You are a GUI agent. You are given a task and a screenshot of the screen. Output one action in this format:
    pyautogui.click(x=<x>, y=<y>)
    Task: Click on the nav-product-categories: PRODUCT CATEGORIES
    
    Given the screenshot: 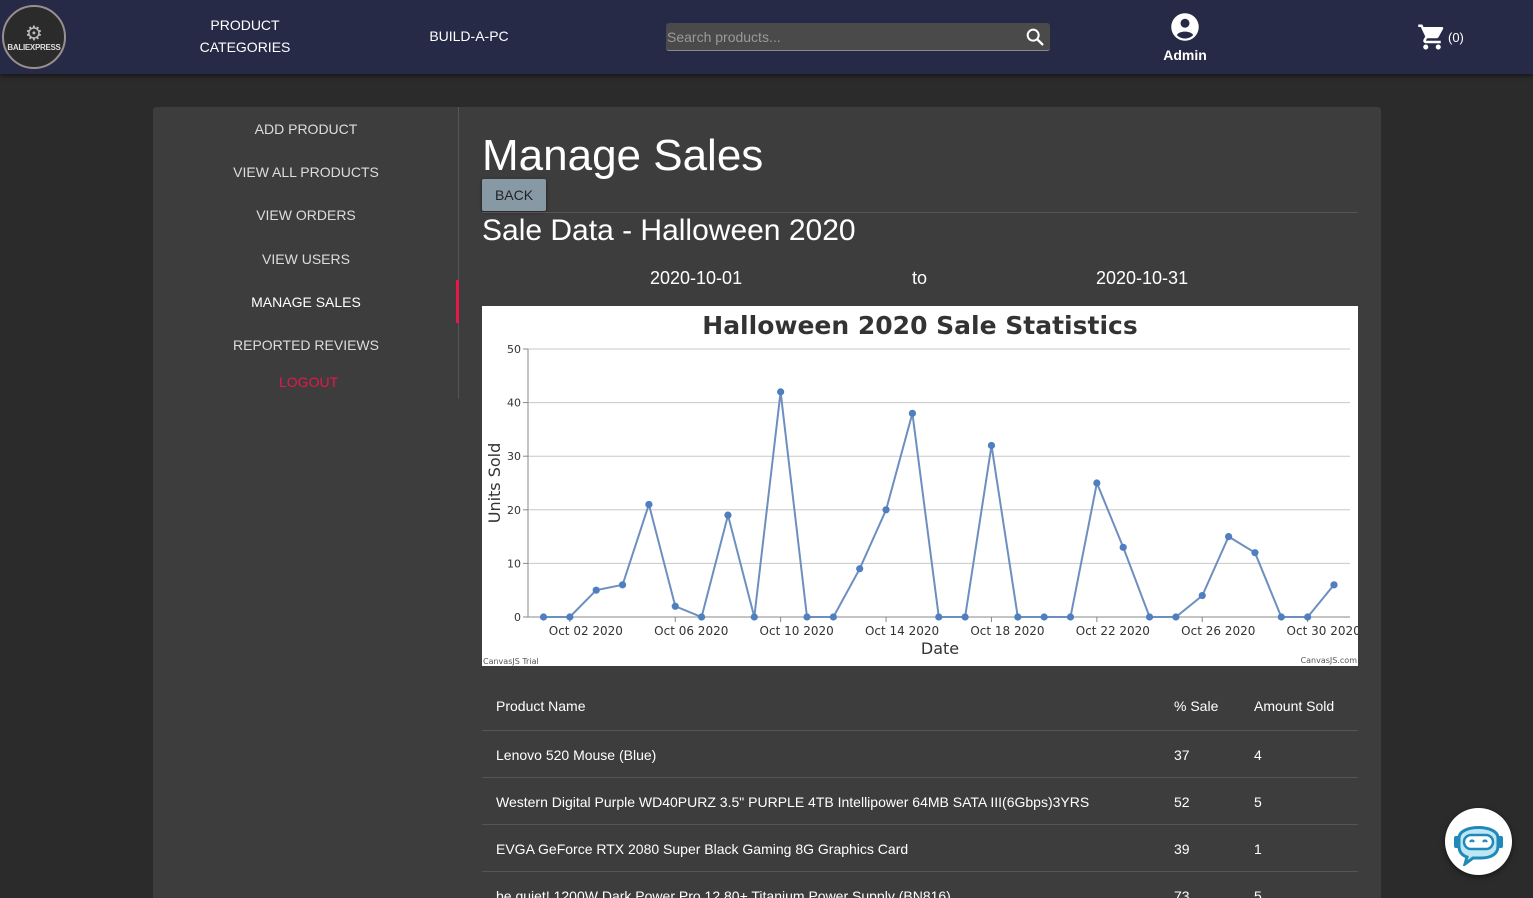 What is the action you would take?
    pyautogui.click(x=245, y=36)
    